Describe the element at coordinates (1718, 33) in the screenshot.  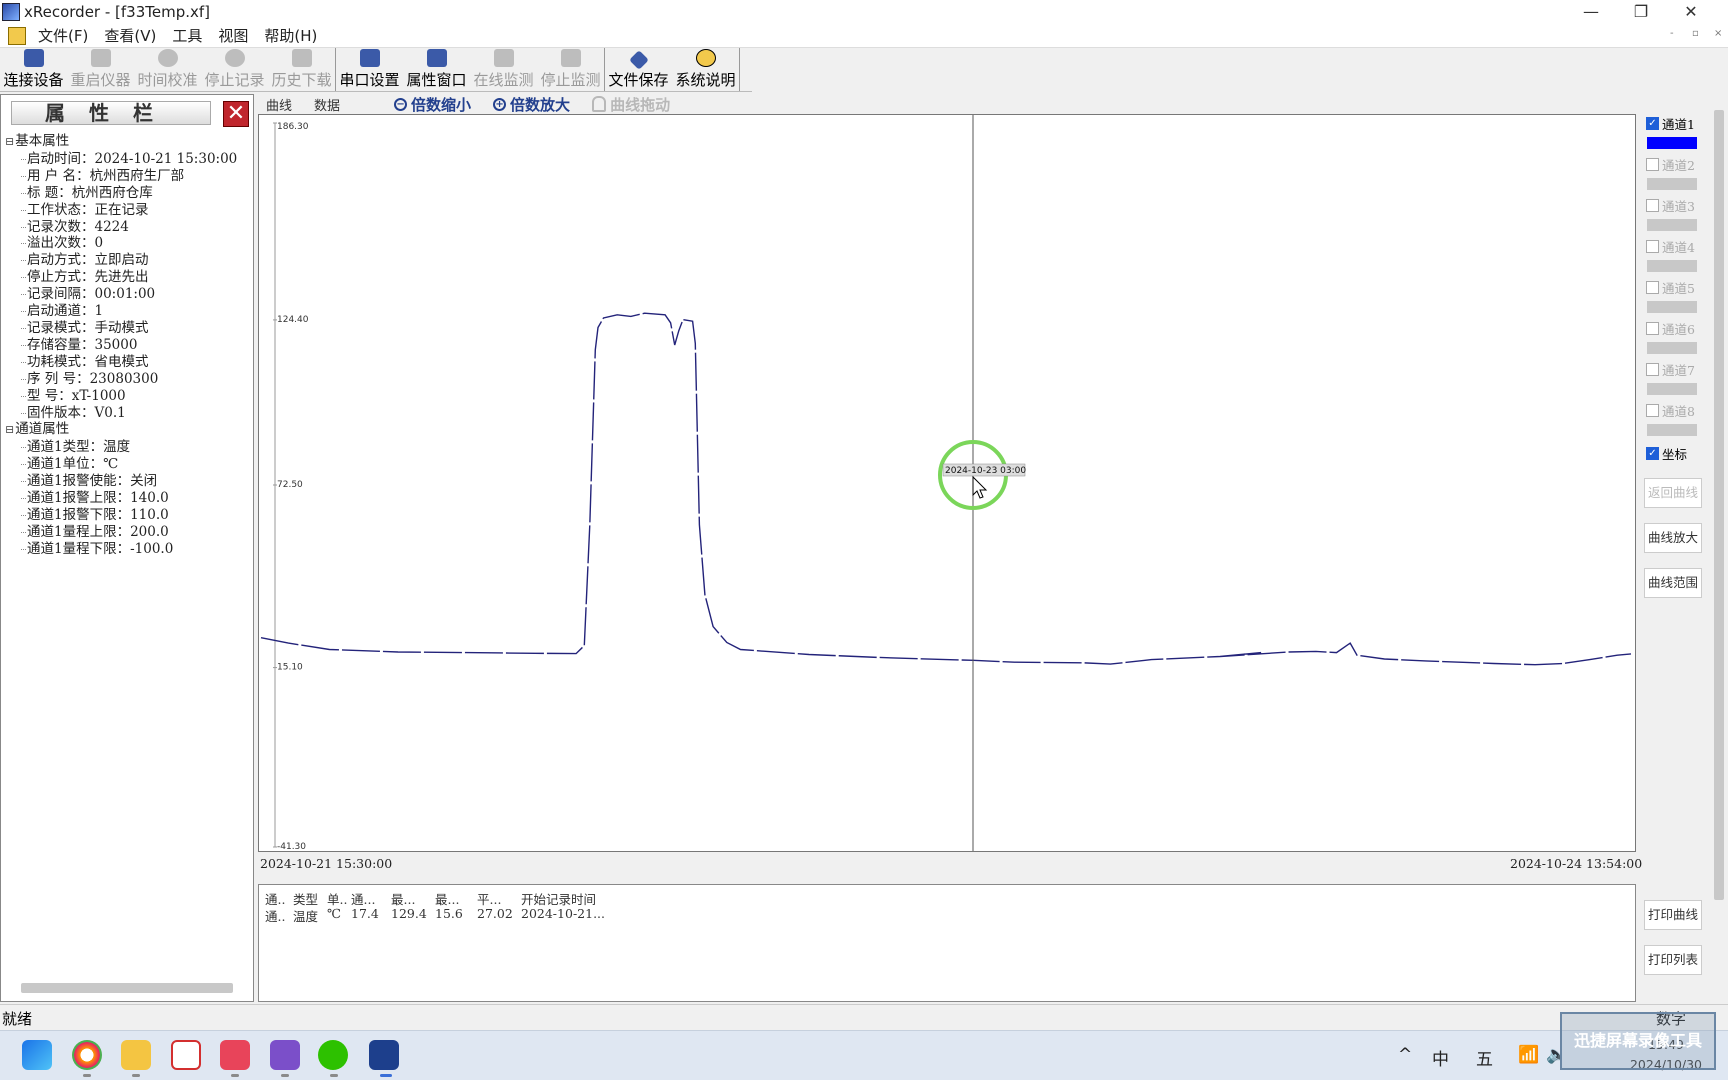
I see `mdi-close-button: ×` at that location.